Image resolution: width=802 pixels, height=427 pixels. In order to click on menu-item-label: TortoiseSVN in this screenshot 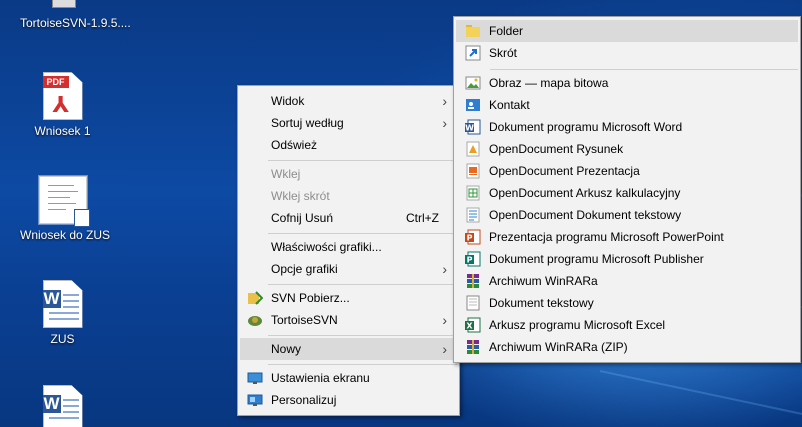, I will do `click(304, 320)`.